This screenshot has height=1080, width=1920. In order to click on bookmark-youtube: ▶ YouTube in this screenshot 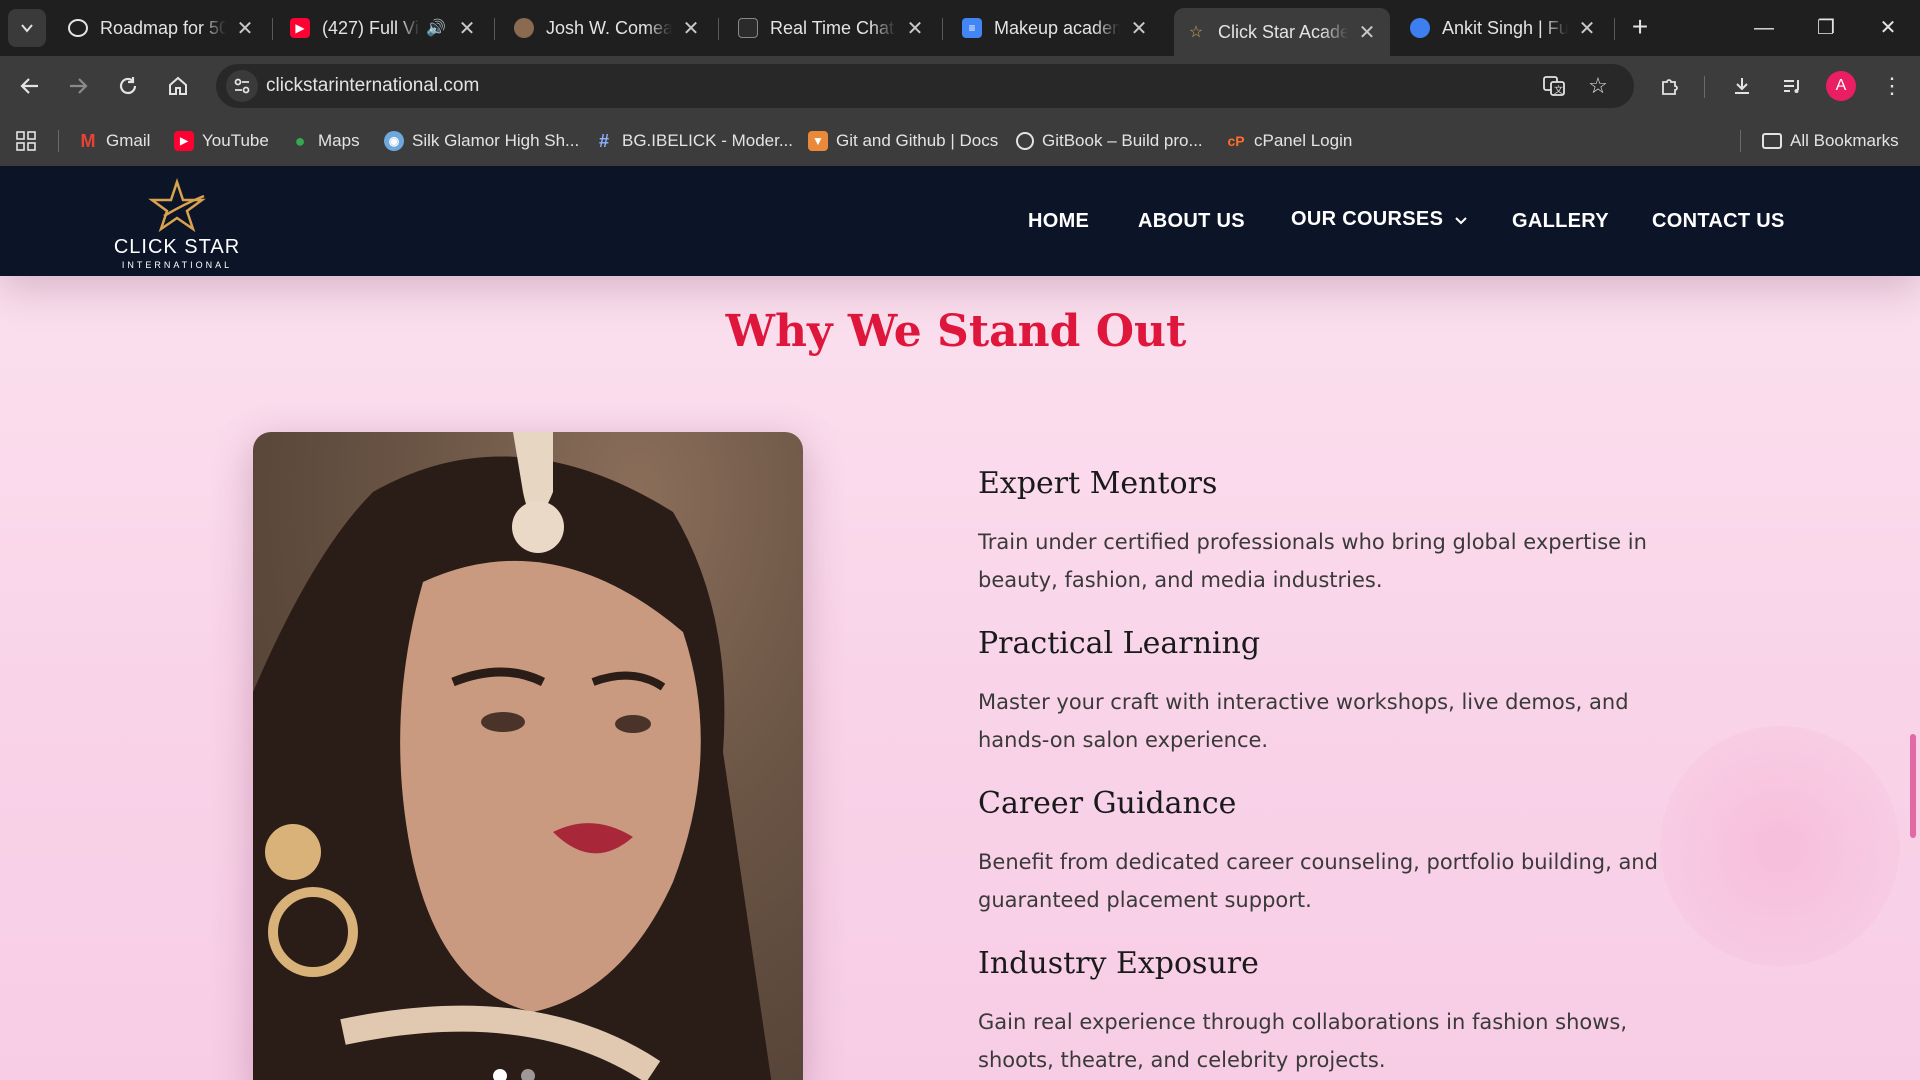, I will do `click(221, 141)`.